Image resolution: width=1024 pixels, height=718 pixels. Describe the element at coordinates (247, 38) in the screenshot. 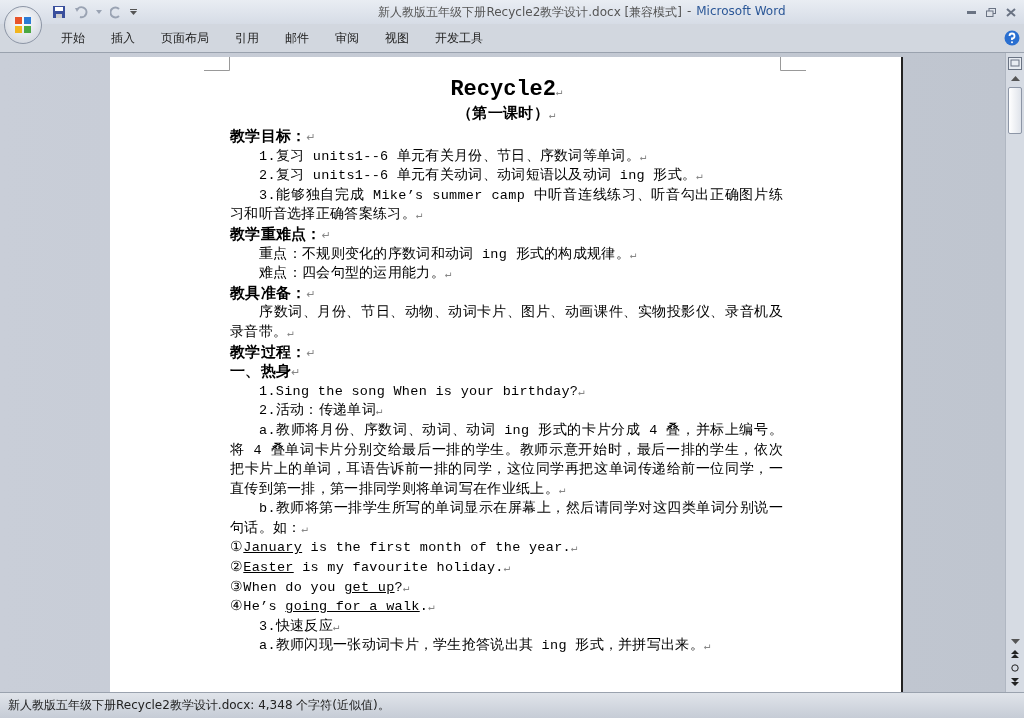

I see `ribbon-tab: 引用` at that location.